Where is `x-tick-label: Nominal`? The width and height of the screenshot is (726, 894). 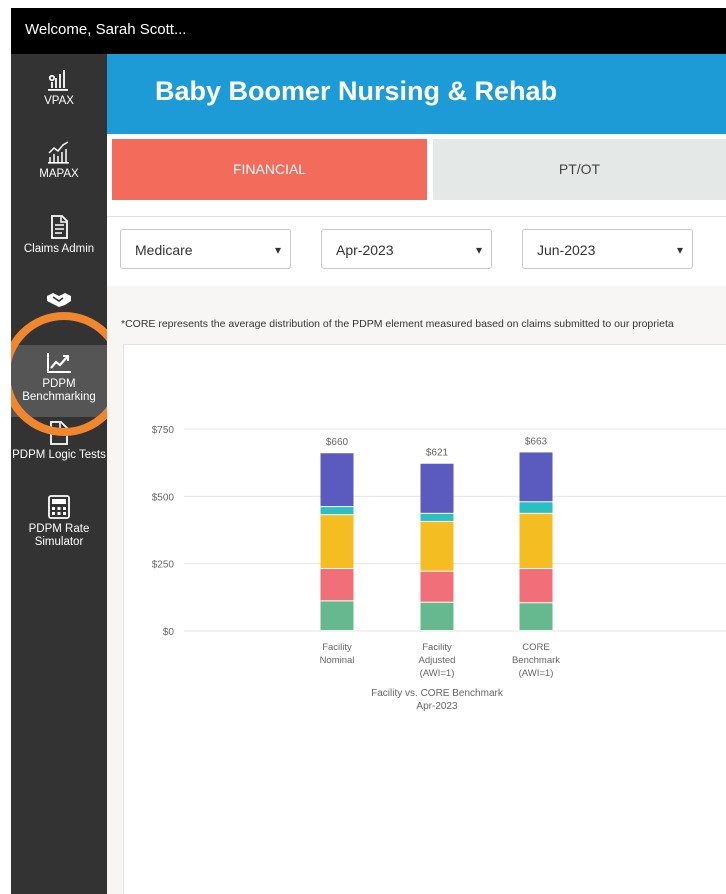
x-tick-label: Nominal is located at coordinates (337, 660).